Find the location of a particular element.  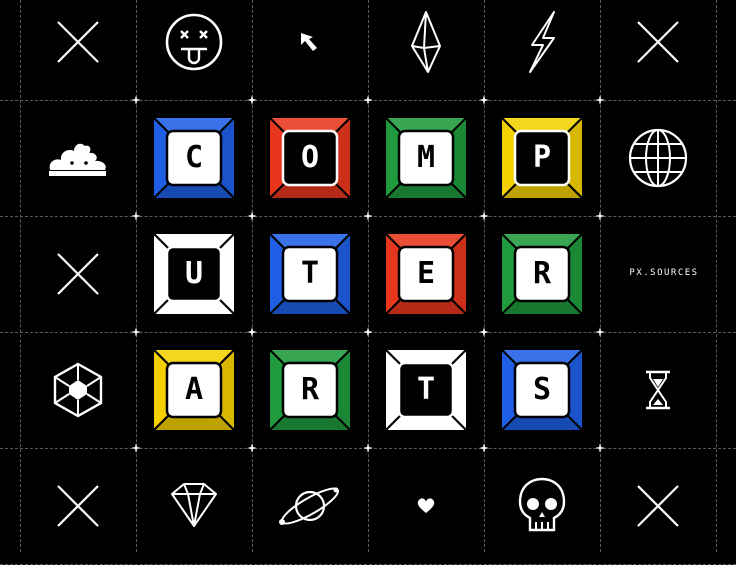

hourglass-icon is located at coordinates (658, 390).